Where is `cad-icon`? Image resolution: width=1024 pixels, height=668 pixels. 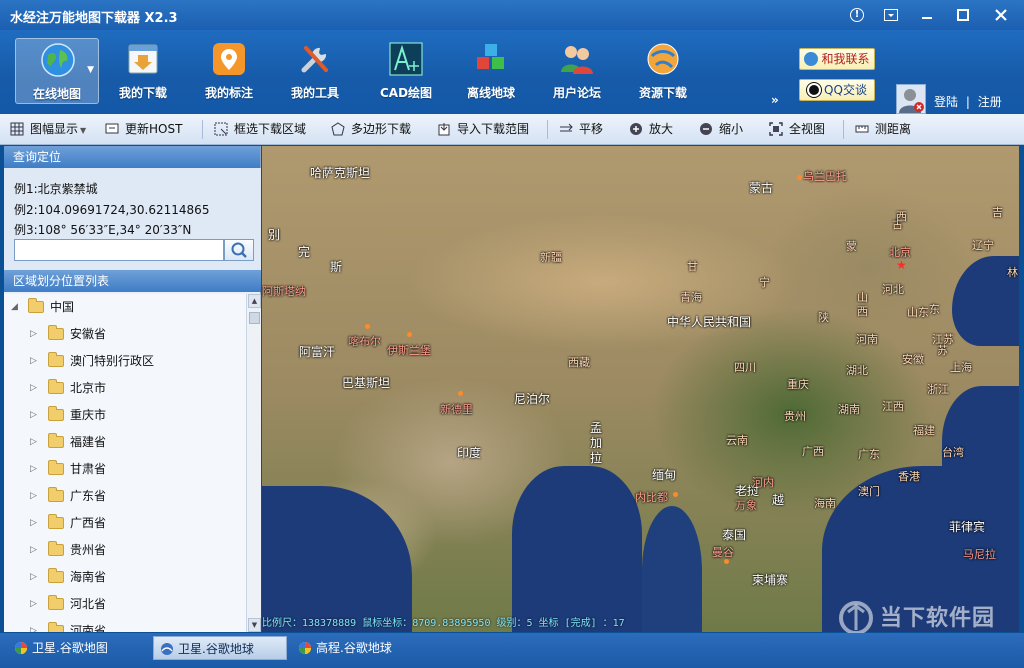
cad-icon is located at coordinates (406, 59).